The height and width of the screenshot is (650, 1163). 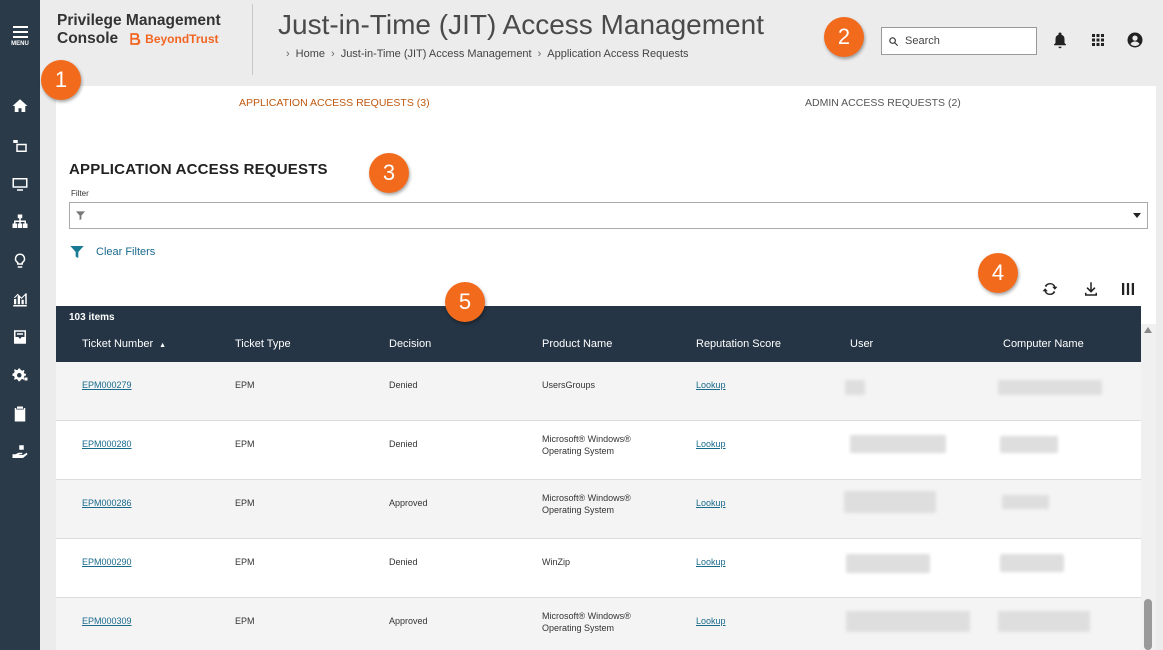 What do you see at coordinates (20, 261) in the screenshot?
I see `nav-lightbulb-icon` at bounding box center [20, 261].